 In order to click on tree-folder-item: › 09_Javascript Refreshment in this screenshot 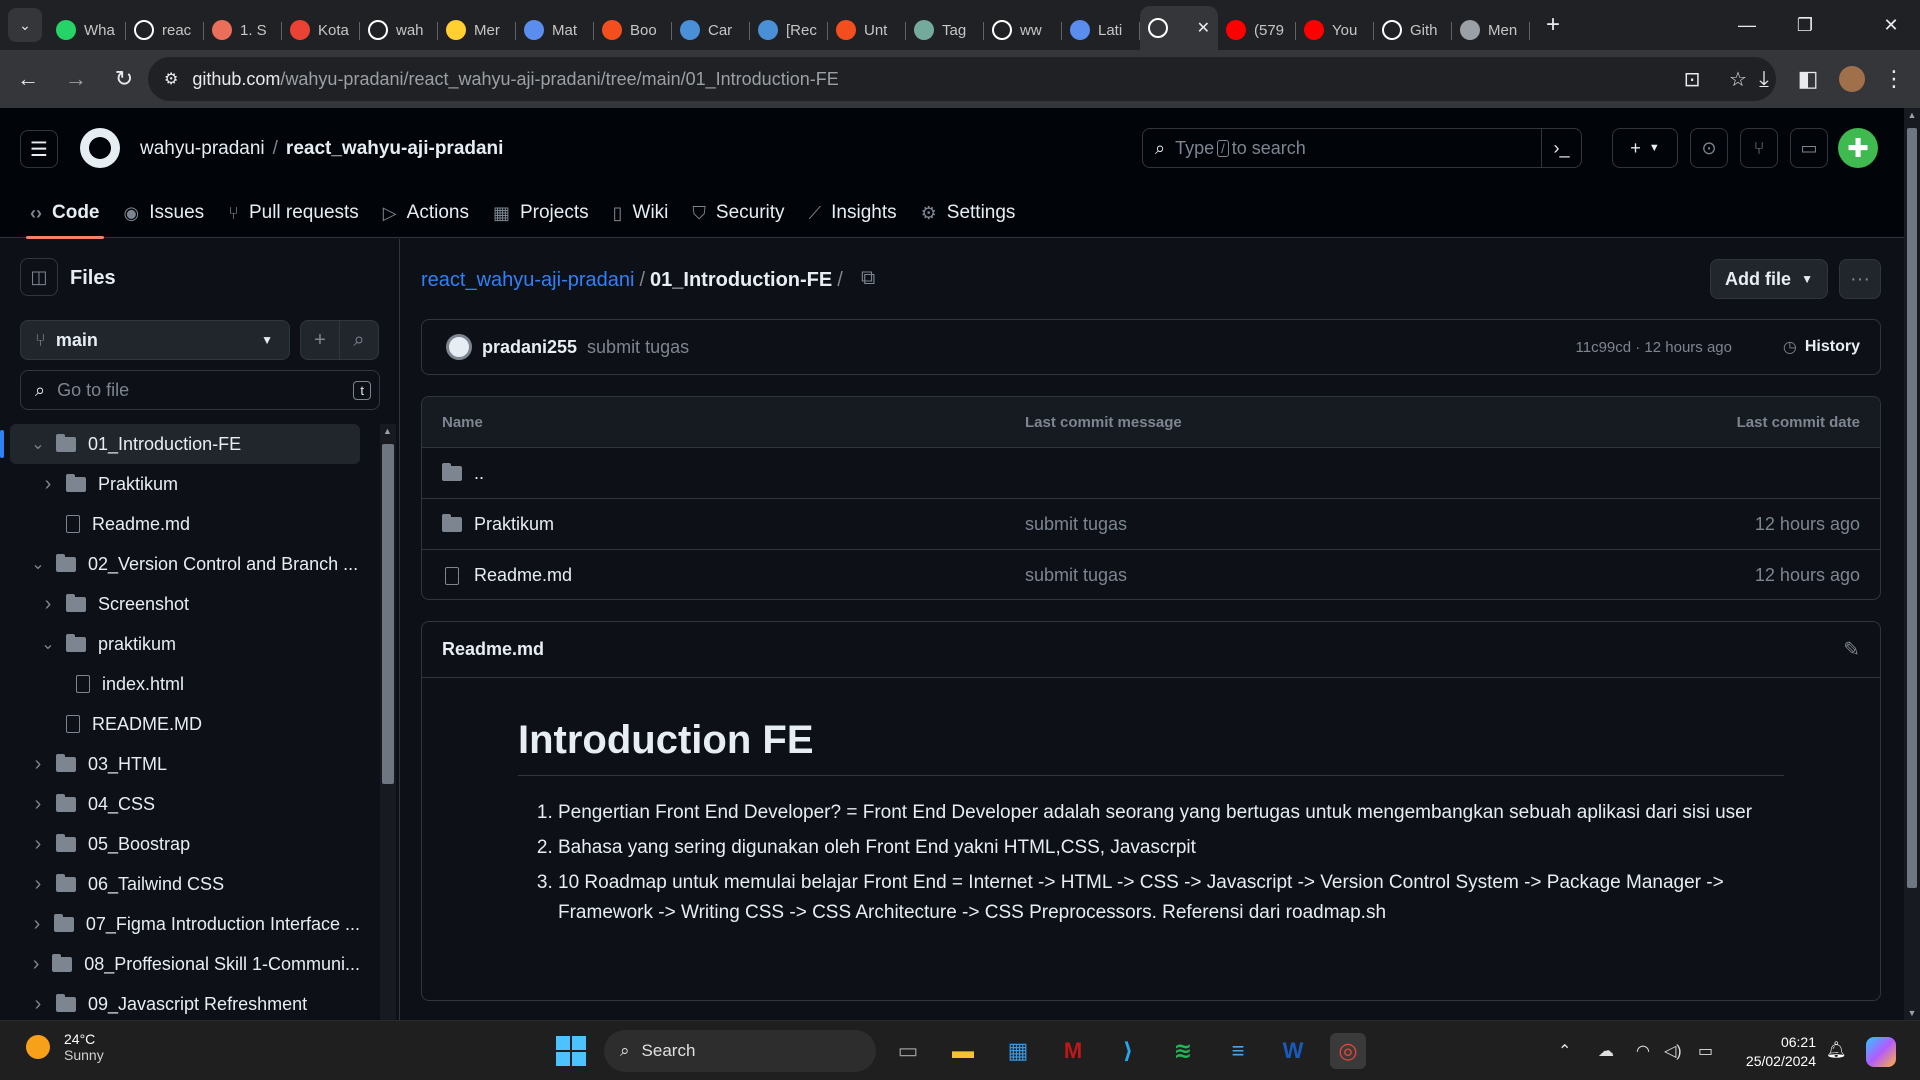, I will do `click(185, 1002)`.